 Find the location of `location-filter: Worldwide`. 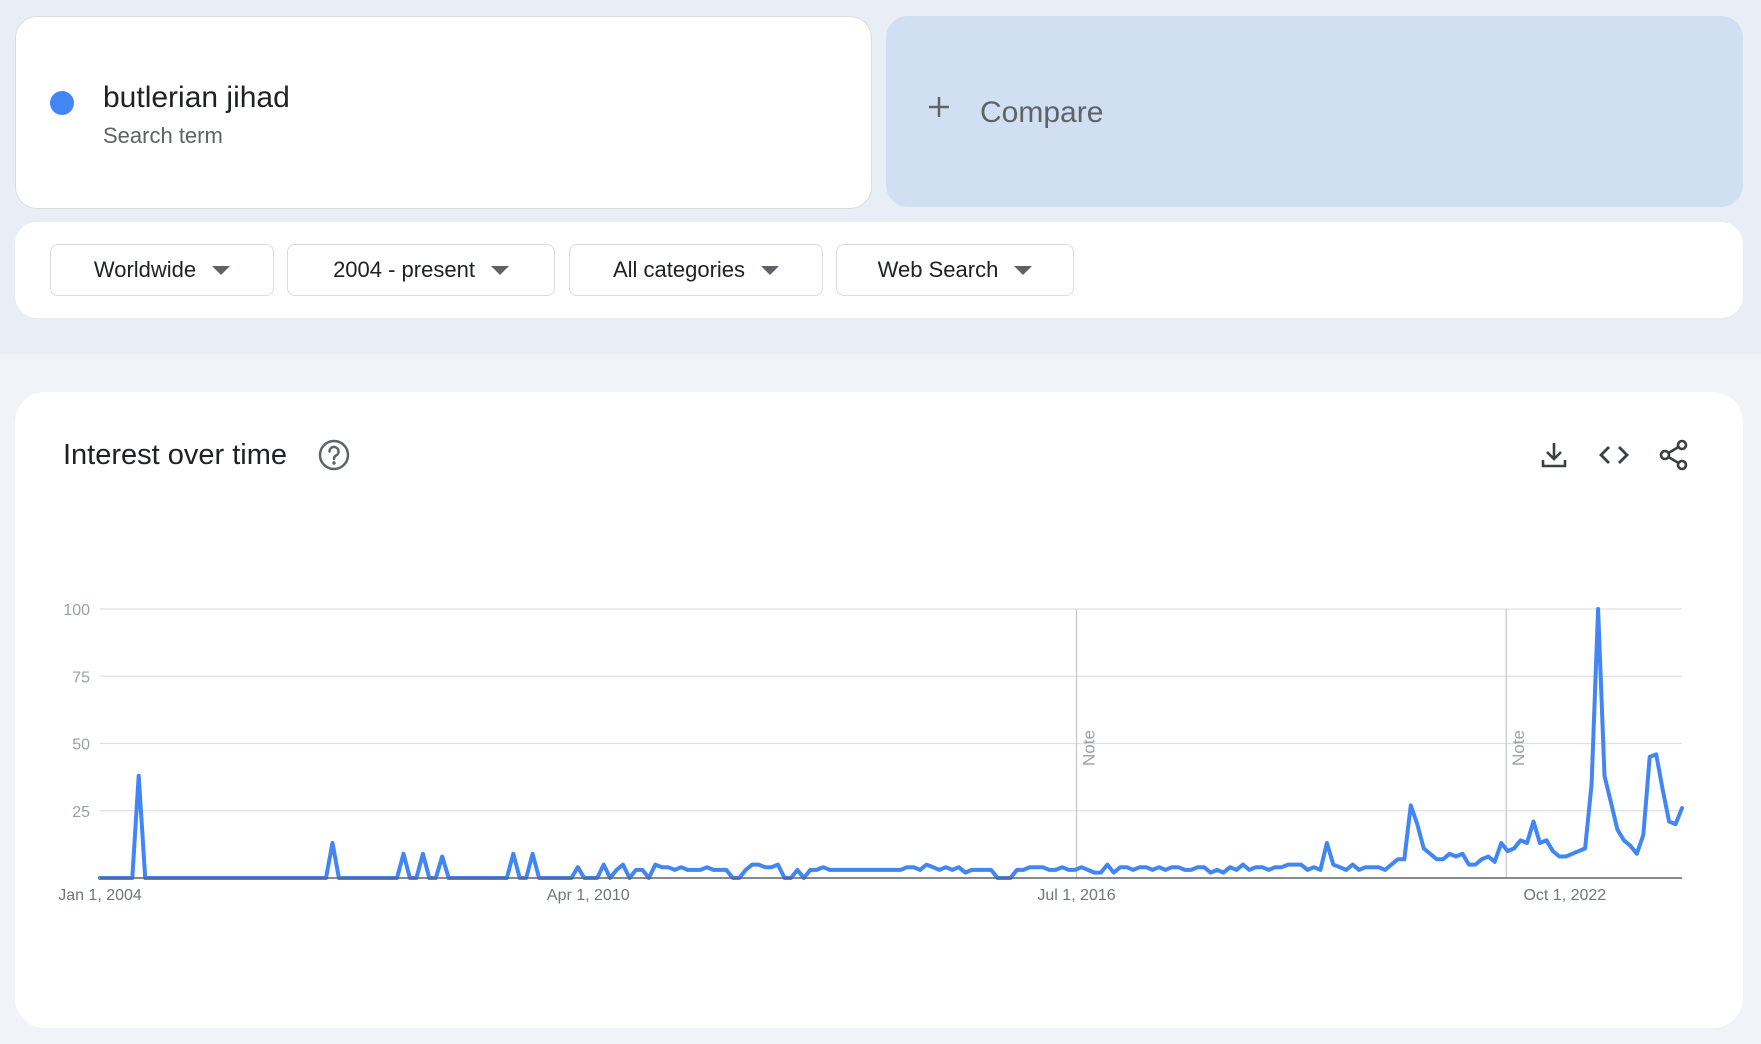

location-filter: Worldwide is located at coordinates (162, 270).